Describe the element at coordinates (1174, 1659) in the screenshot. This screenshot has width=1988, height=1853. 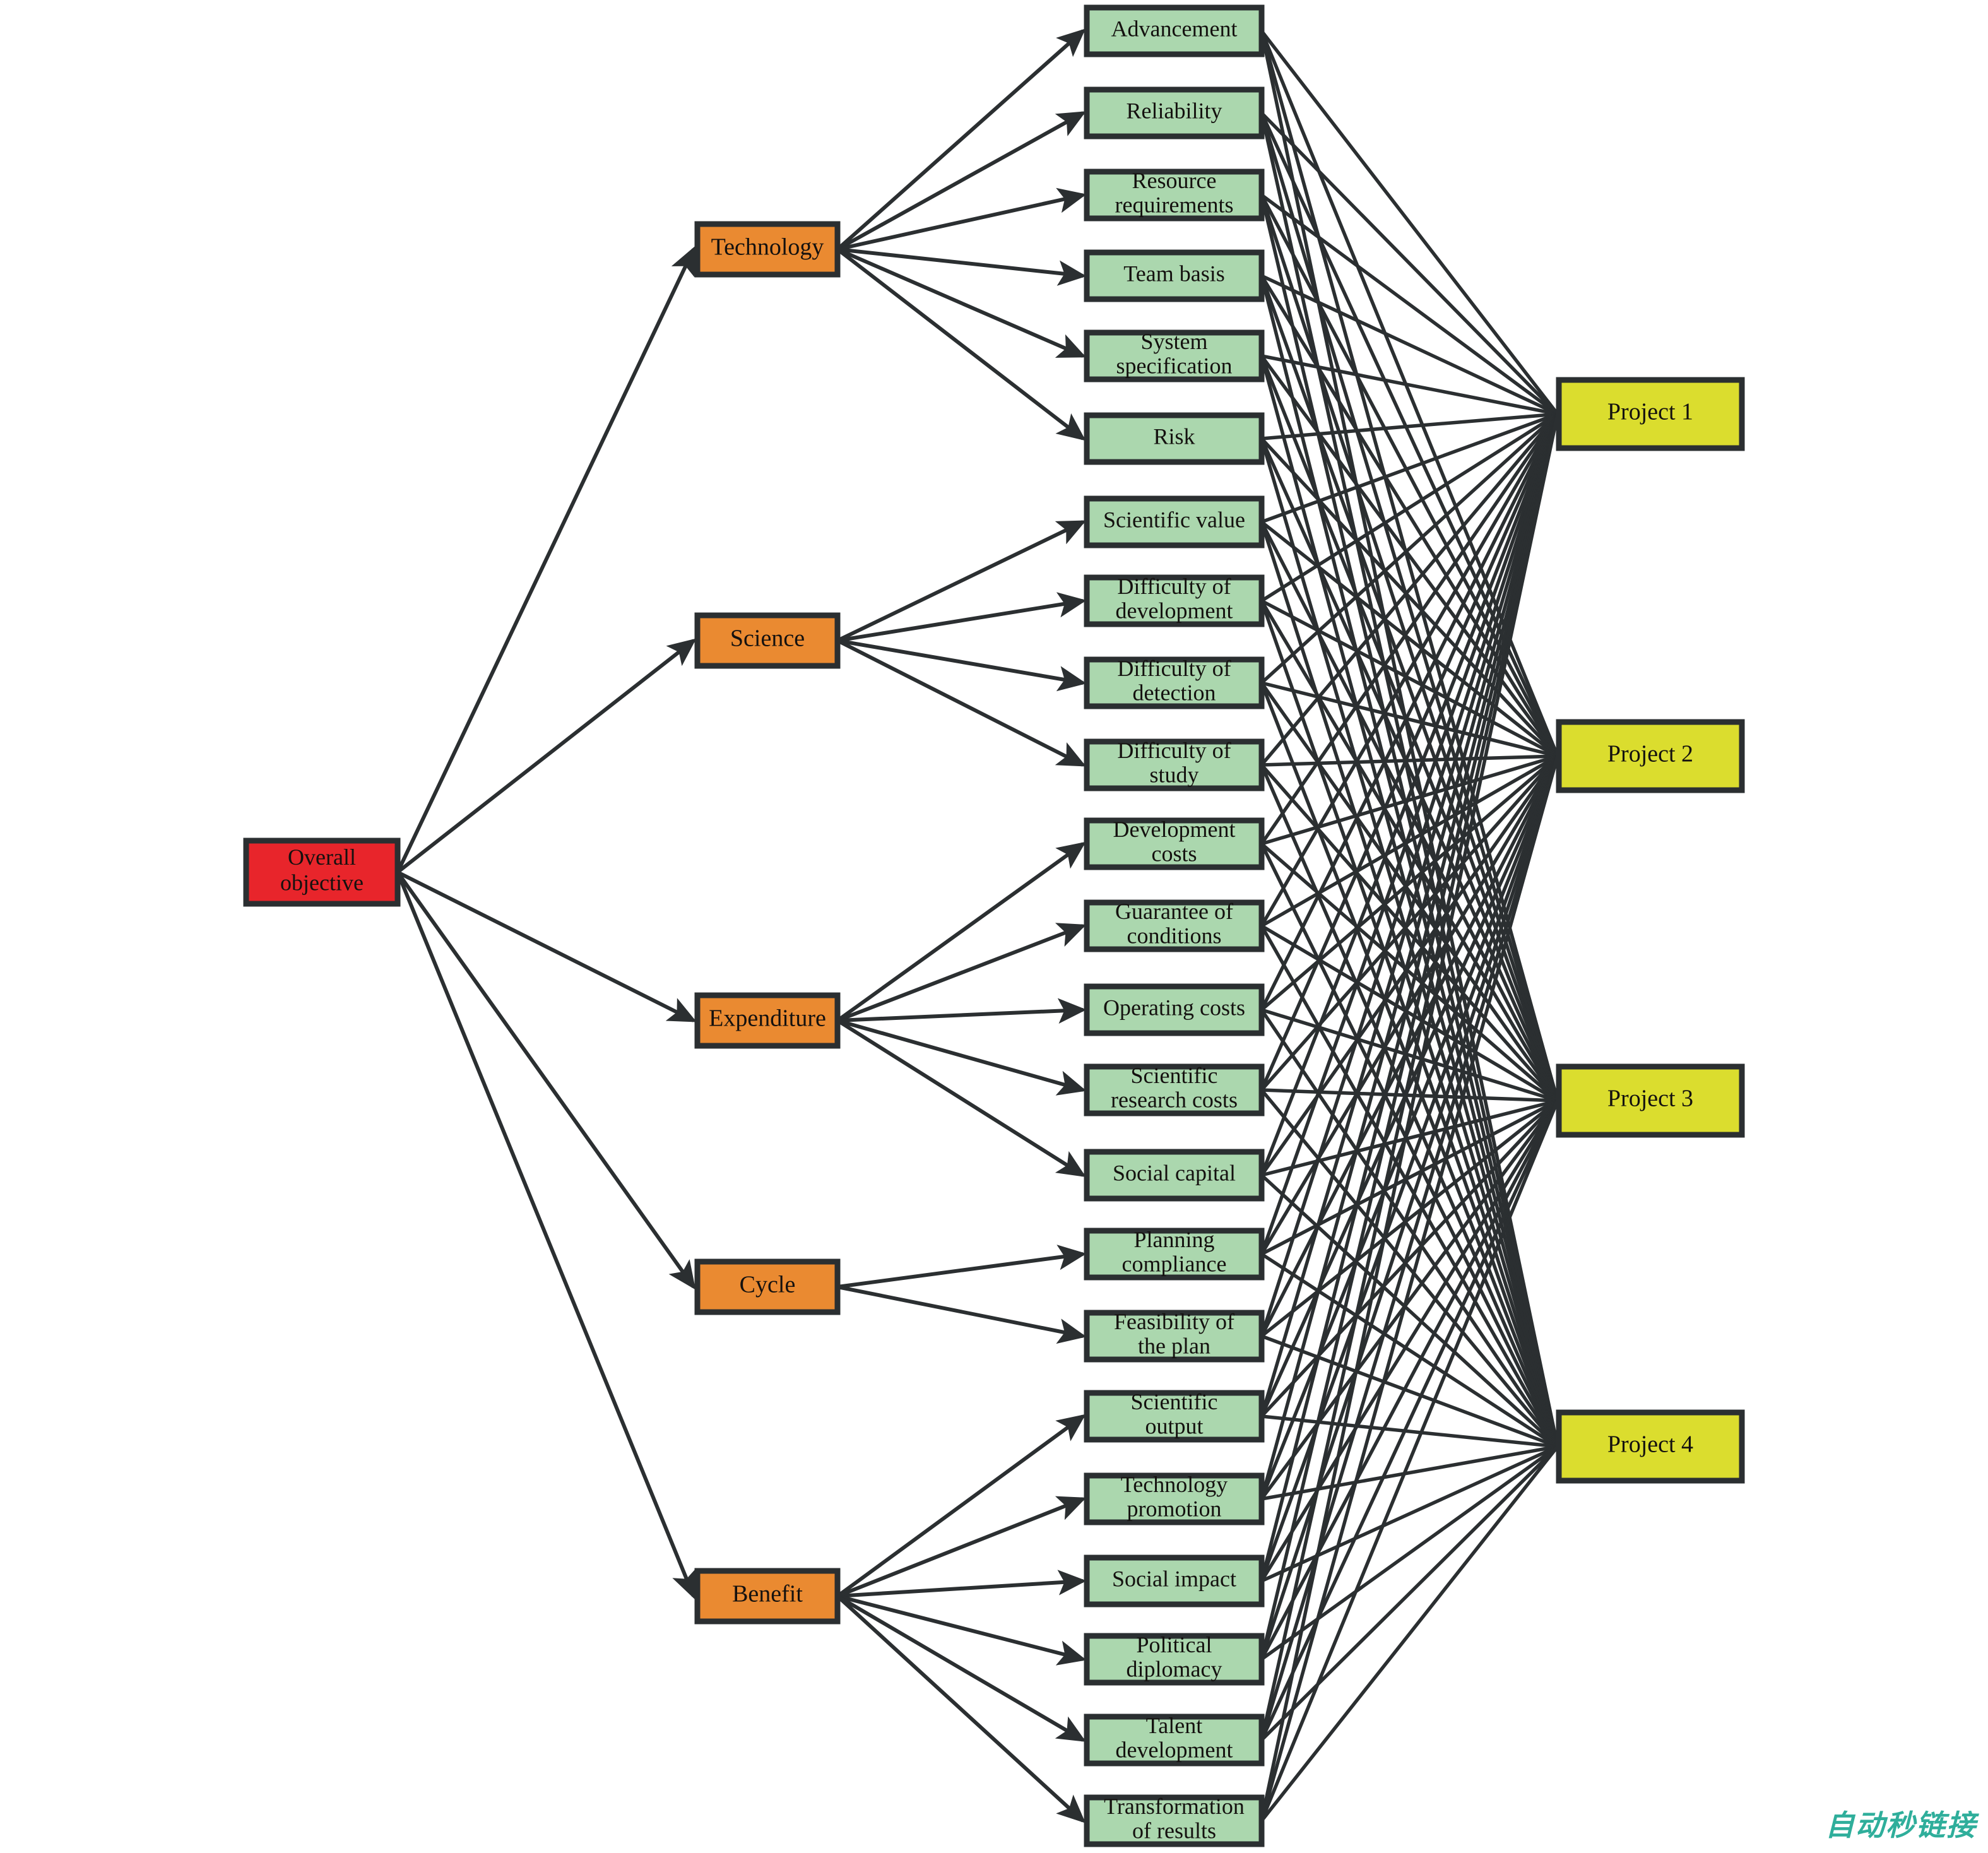
I see `node-subcriterion-s21: Politicaldiplomacy` at that location.